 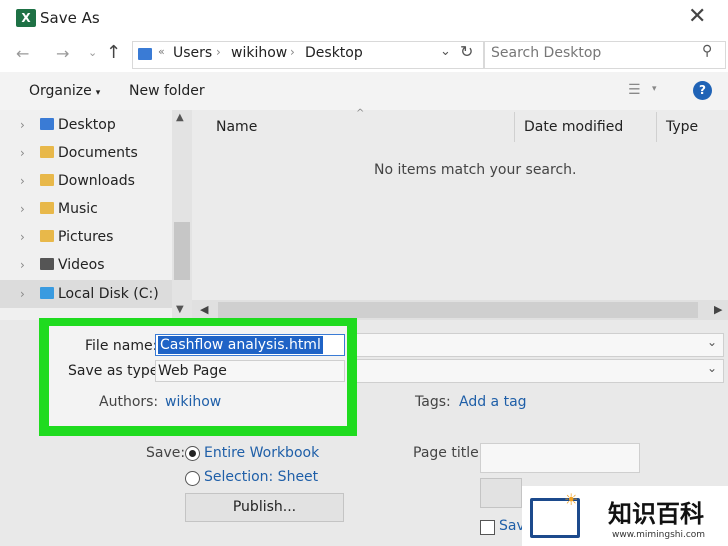 I want to click on sidebar-item-music: › Music, so click(x=95, y=209).